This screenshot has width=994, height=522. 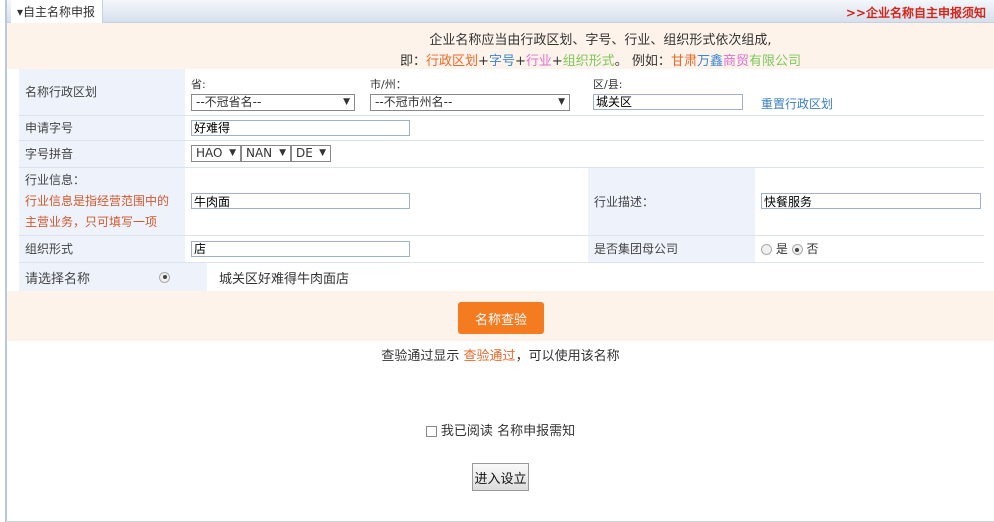 What do you see at coordinates (198, 84) in the screenshot?
I see `province-label: 省:` at bounding box center [198, 84].